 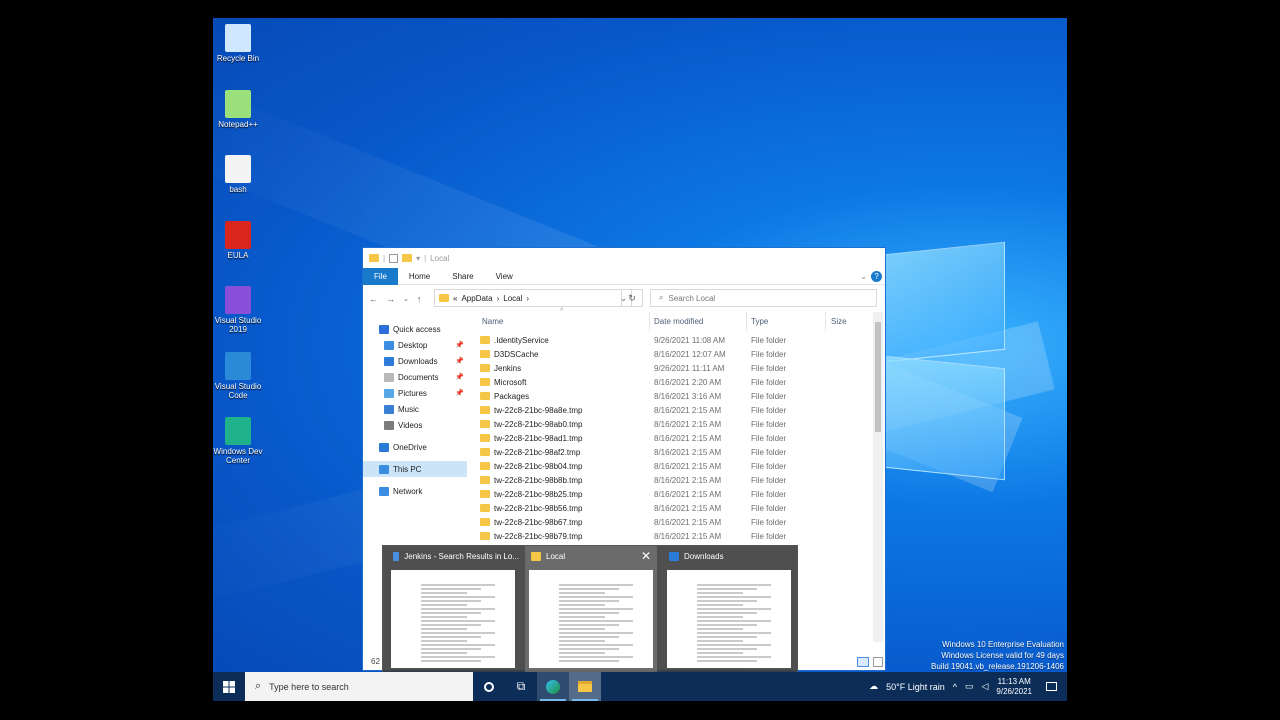 I want to click on nav-item: Desktop 📌, so click(x=415, y=345).